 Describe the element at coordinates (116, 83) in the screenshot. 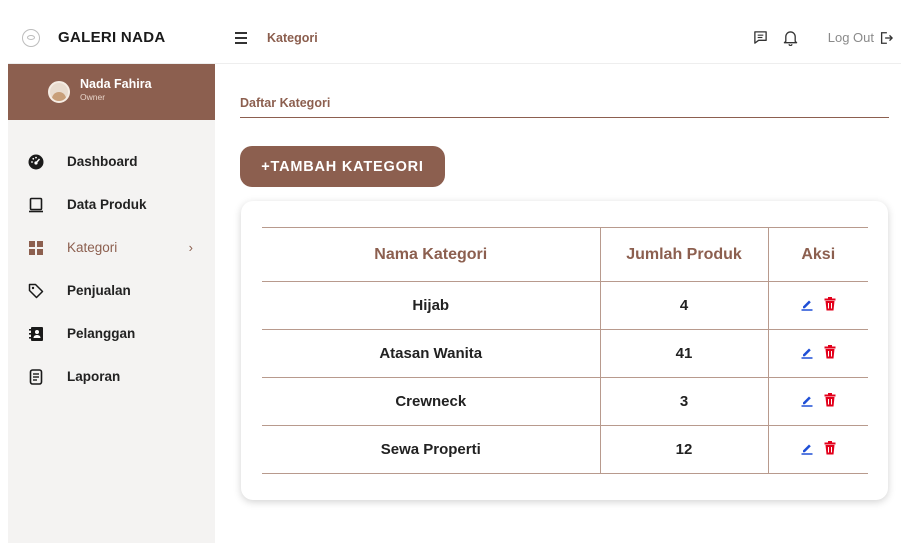

I see `user-name: Nada Fahira` at that location.